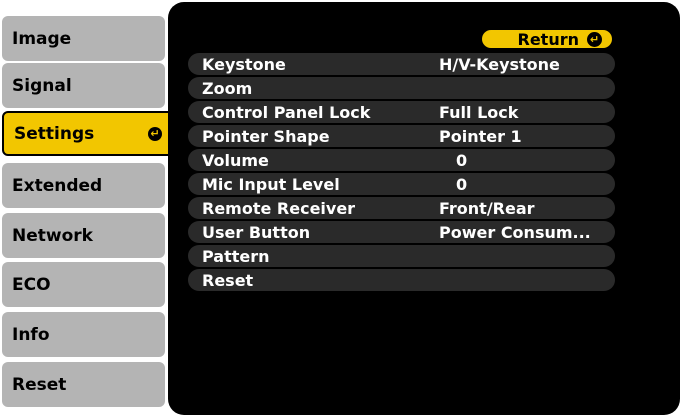 This screenshot has height=419, width=682. What do you see at coordinates (401, 64) in the screenshot?
I see `menu-item-keystone: Keystone H/V-Keystone` at bounding box center [401, 64].